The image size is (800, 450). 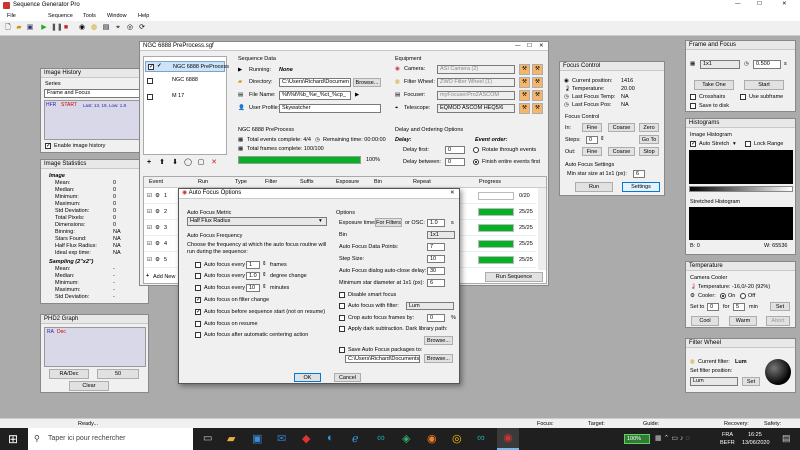 I want to click on filter-select: Lum, so click(x=430, y=306).